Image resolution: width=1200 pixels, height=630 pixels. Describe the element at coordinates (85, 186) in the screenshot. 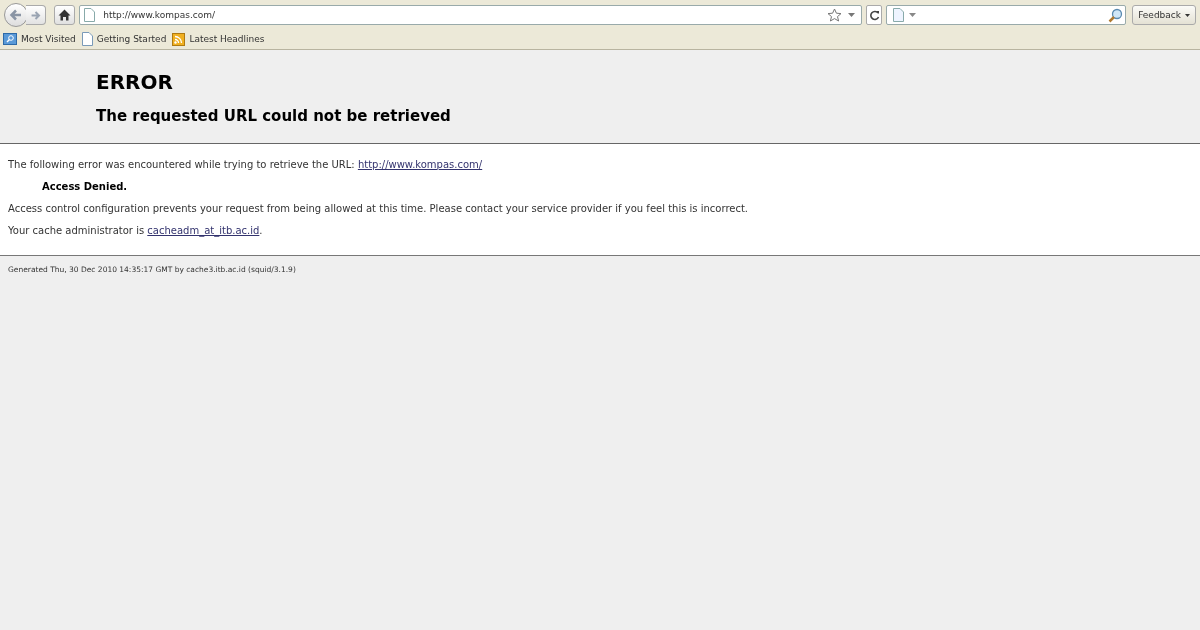

I see `access-denied-text: Access Denied.` at that location.